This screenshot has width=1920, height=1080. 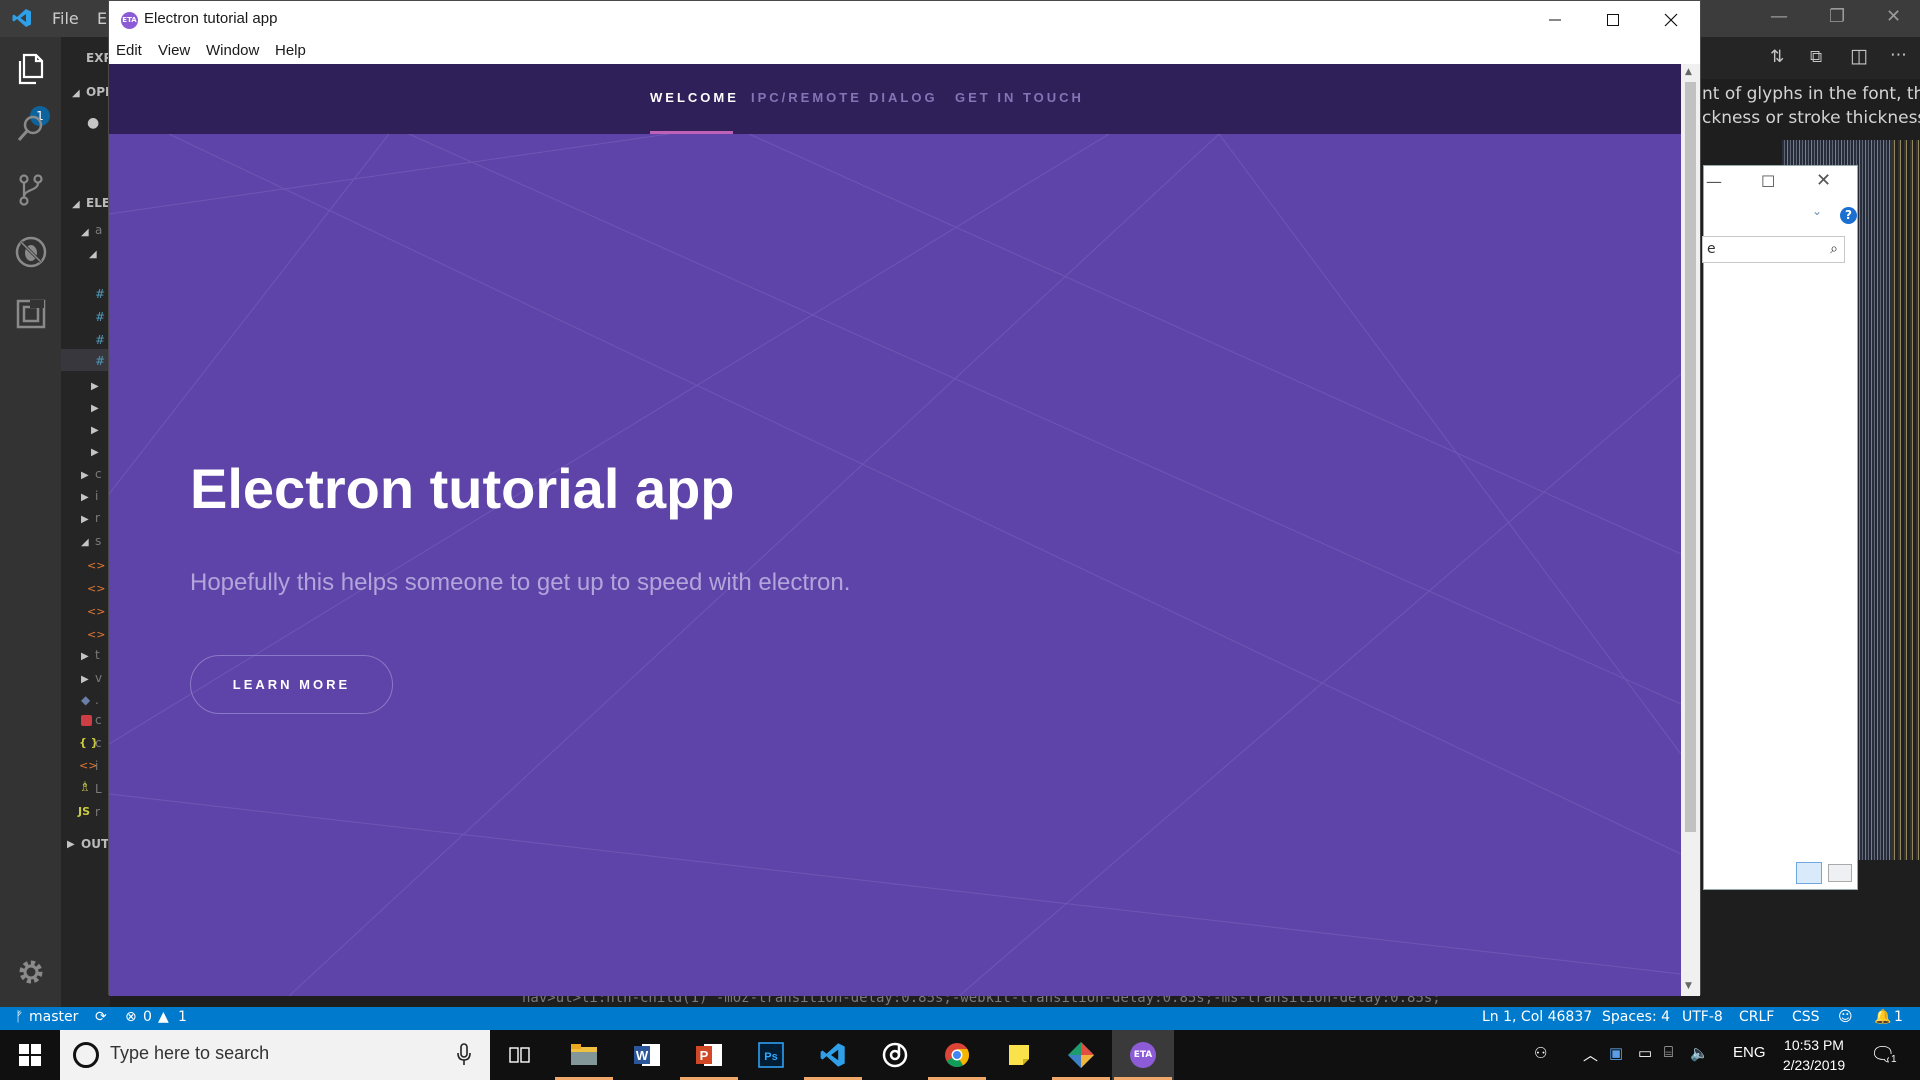 What do you see at coordinates (1817, 211) in the screenshot?
I see `ribbon-expand-icon: ⌄` at bounding box center [1817, 211].